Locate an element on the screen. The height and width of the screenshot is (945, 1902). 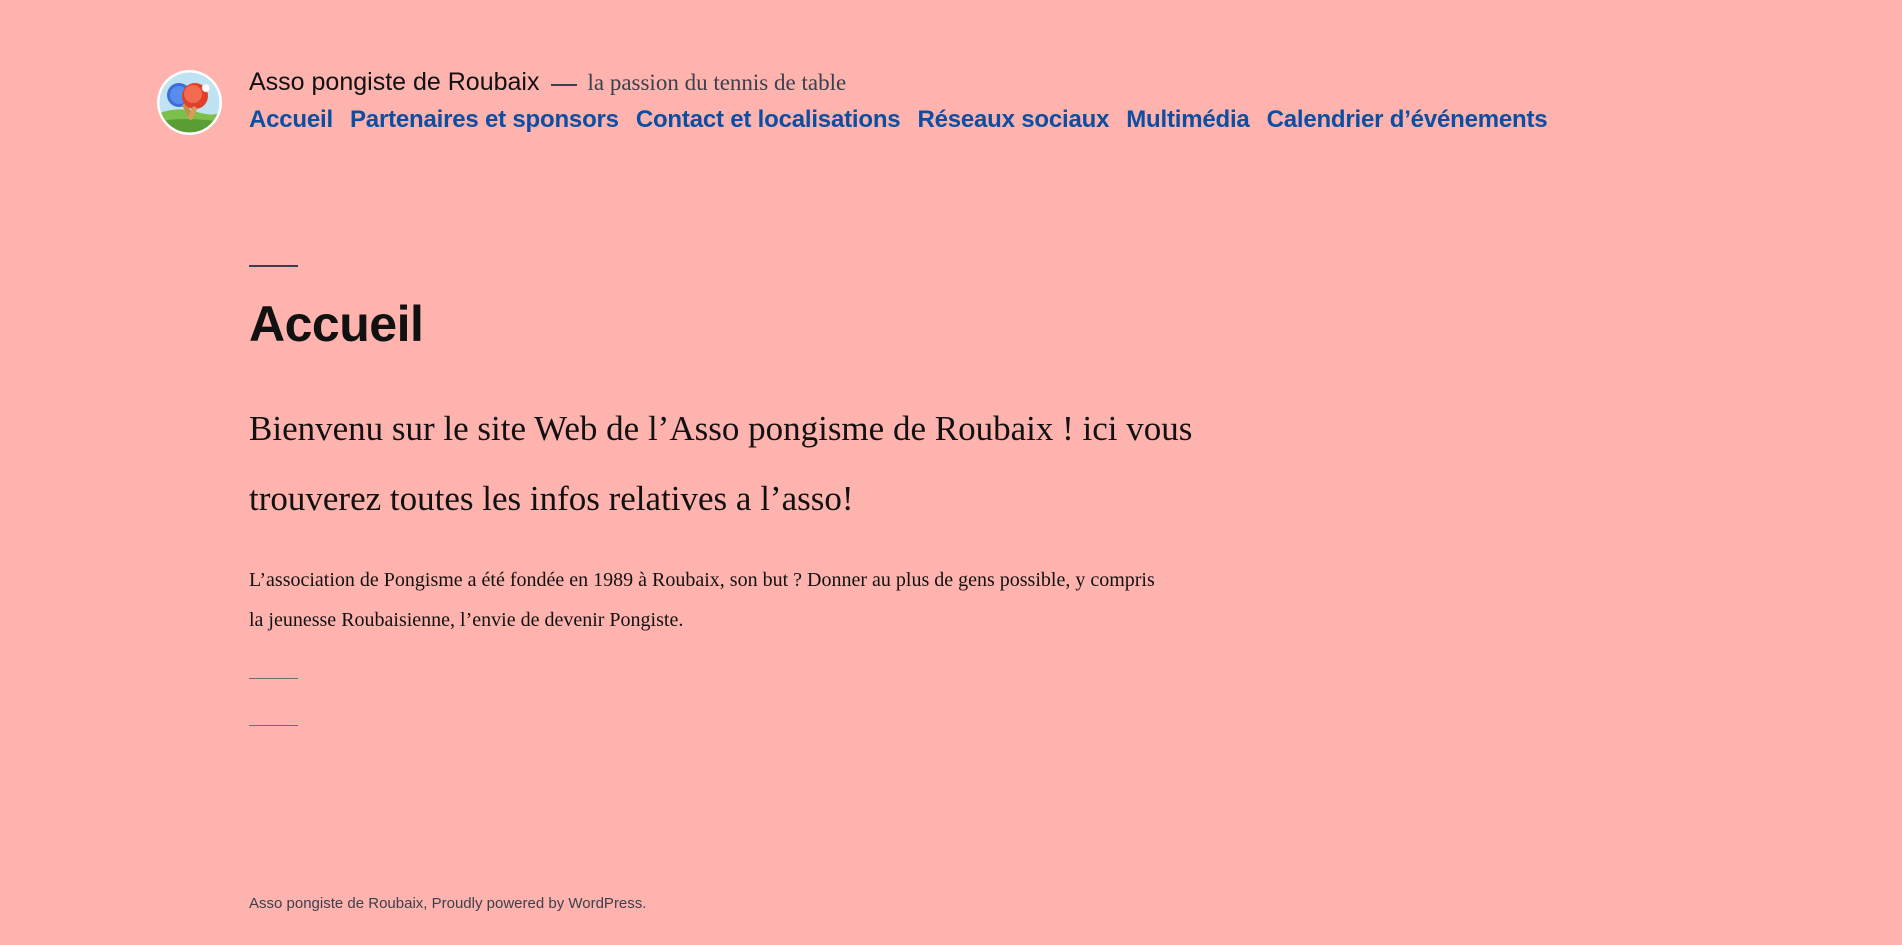
page-title: Accueil is located at coordinates (336, 324).